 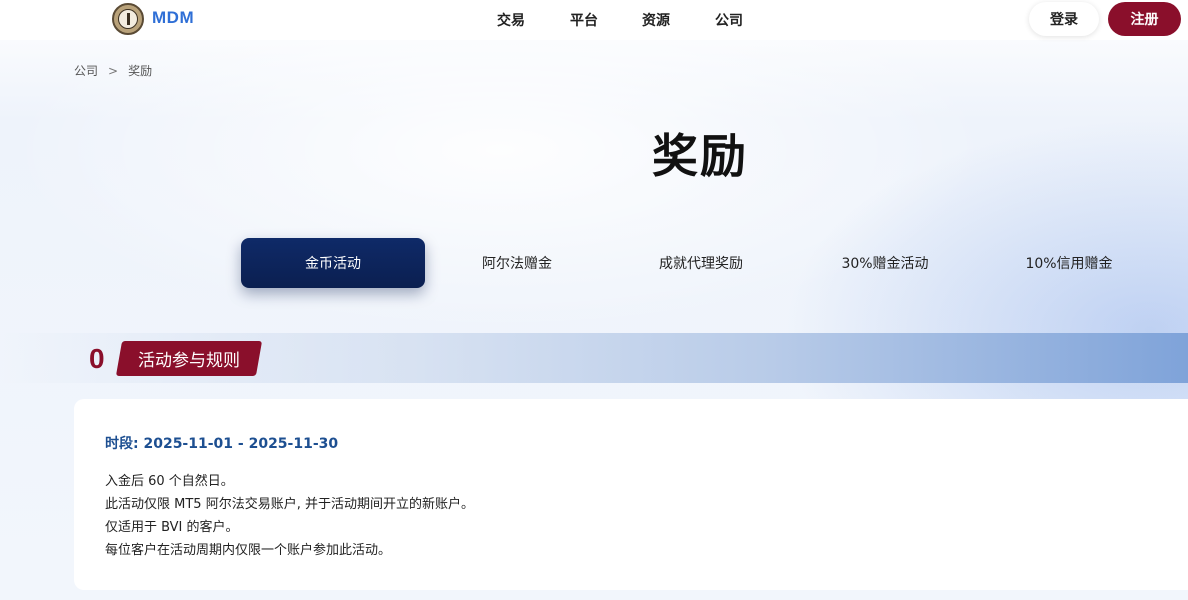 What do you see at coordinates (511, 20) in the screenshot?
I see `nav-item-trading: 交易` at bounding box center [511, 20].